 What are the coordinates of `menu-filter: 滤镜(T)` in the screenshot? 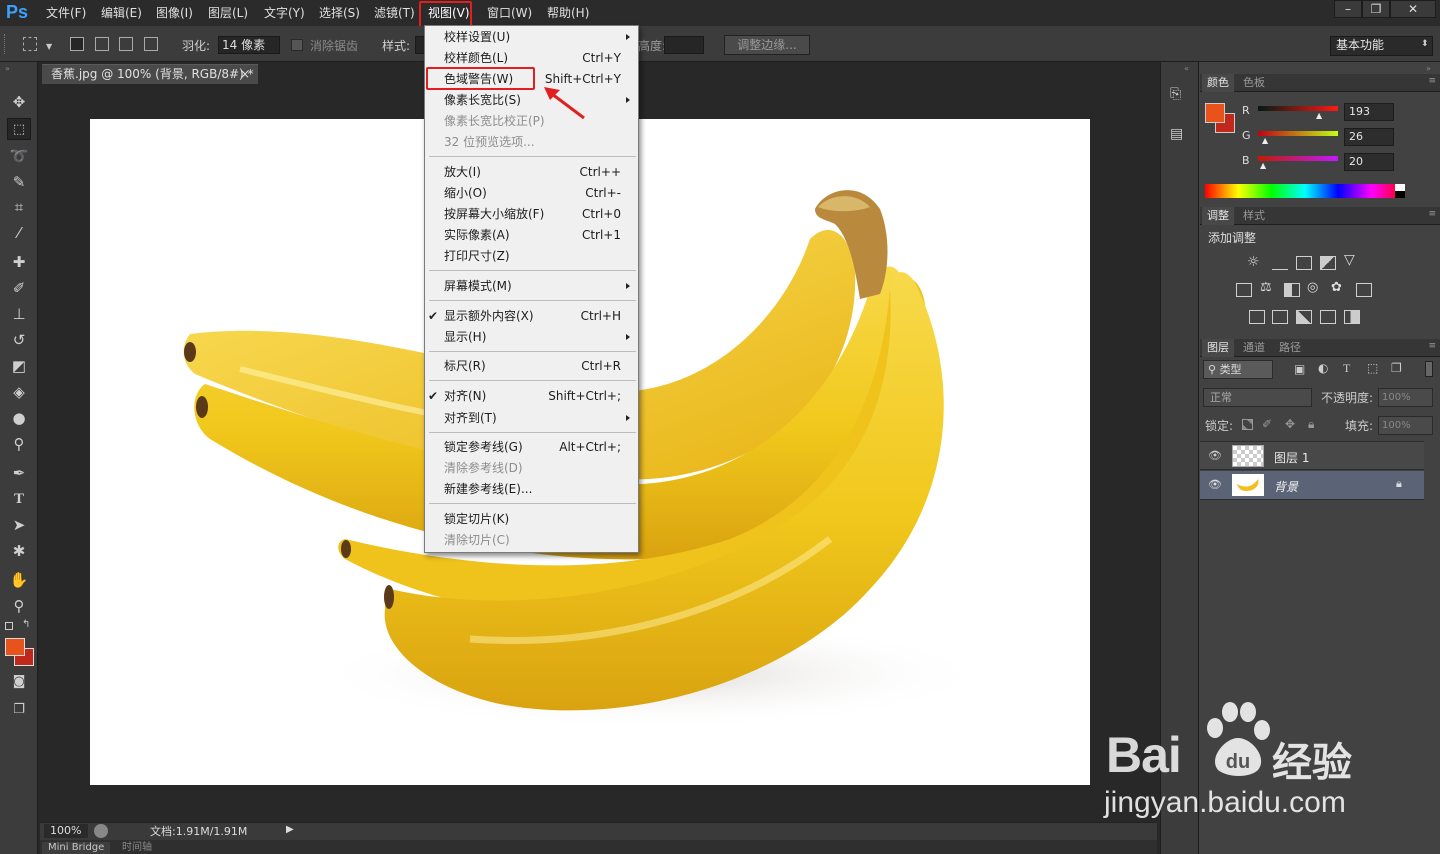 It's located at (394, 13).